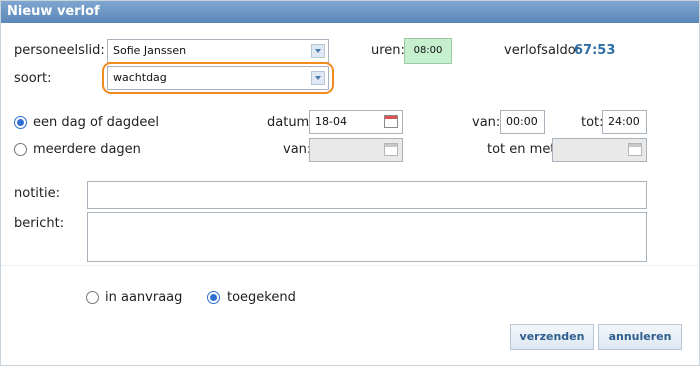 This screenshot has width=700, height=366. Describe the element at coordinates (542, 50) in the screenshot. I see `leave-balance-label: verlofsaldo:` at that location.